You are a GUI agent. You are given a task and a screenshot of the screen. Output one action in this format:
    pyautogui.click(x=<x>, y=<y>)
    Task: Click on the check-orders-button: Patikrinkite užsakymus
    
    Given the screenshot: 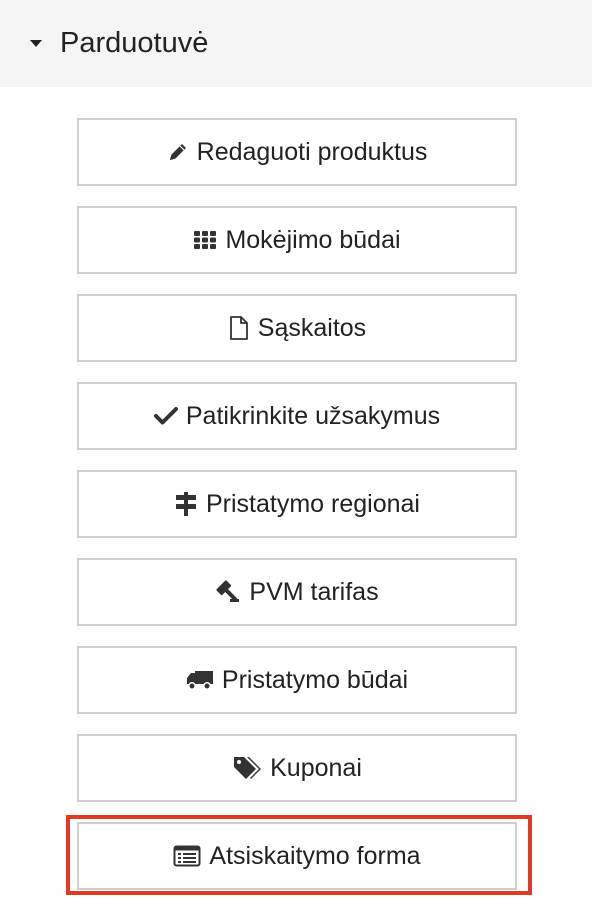 What is the action you would take?
    pyautogui.click(x=297, y=416)
    